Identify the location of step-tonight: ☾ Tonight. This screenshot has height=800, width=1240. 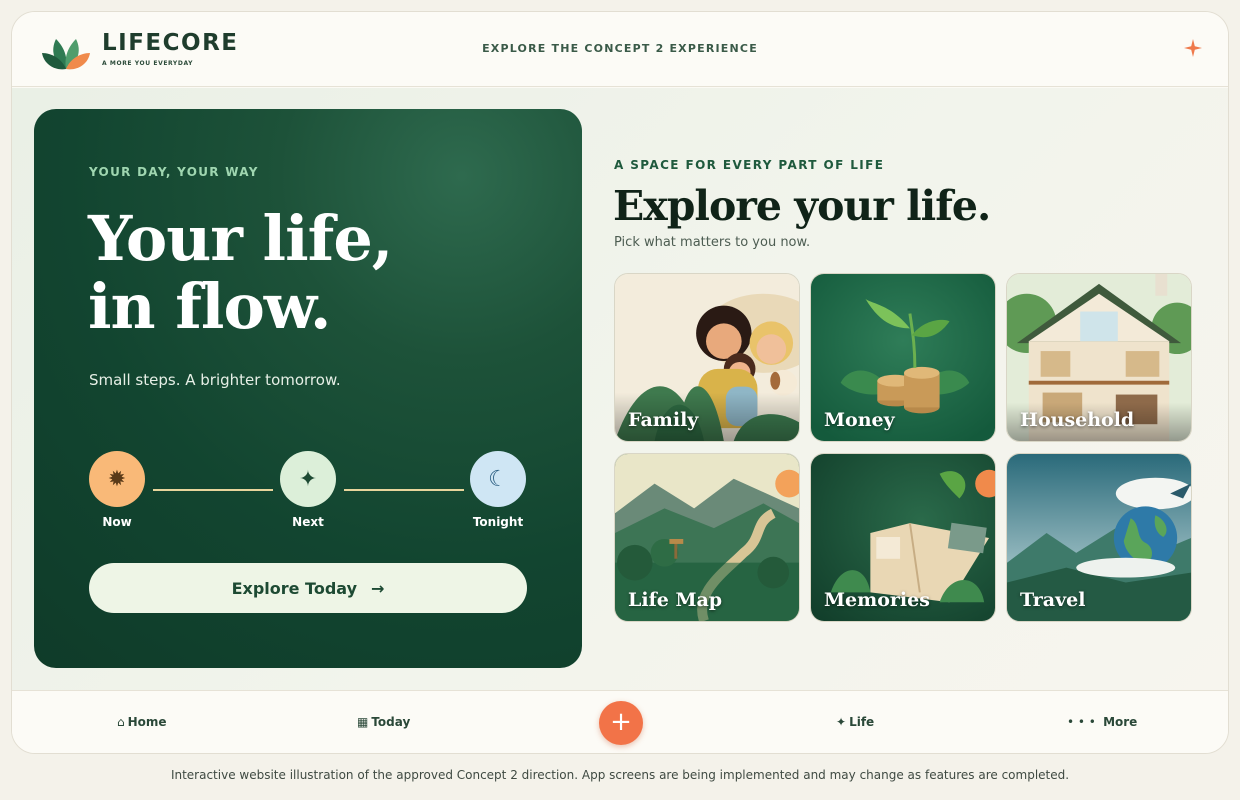
(498, 490).